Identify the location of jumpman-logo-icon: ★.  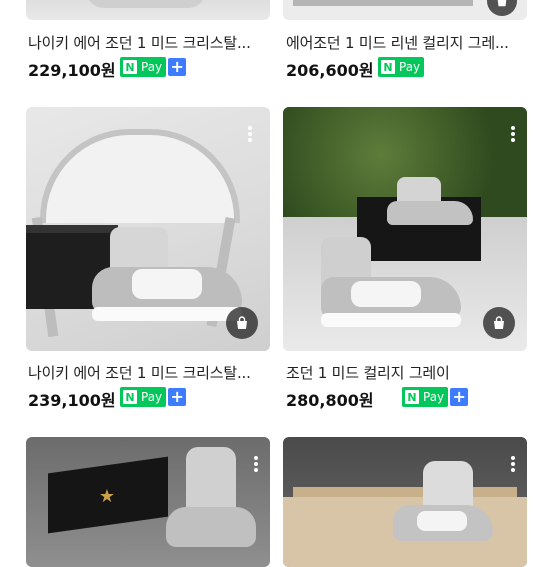
(107, 496).